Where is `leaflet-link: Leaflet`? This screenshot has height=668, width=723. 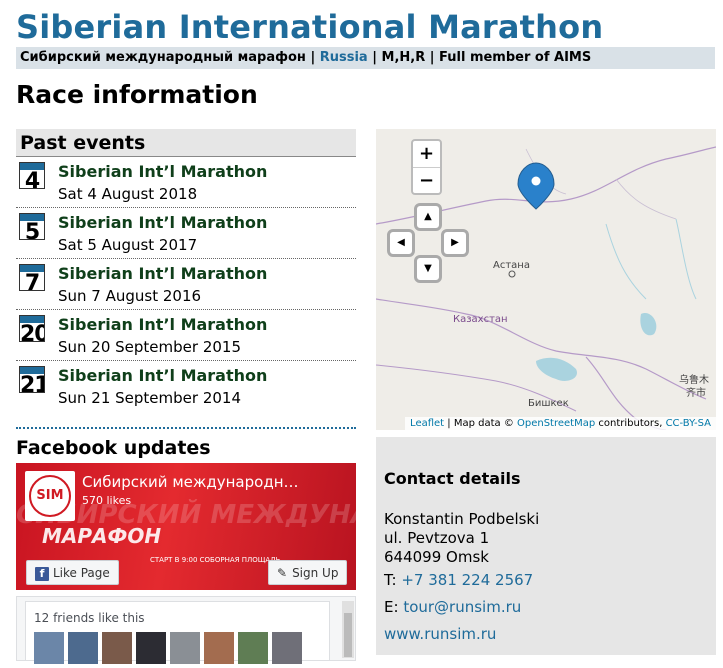
leaflet-link: Leaflet is located at coordinates (427, 423).